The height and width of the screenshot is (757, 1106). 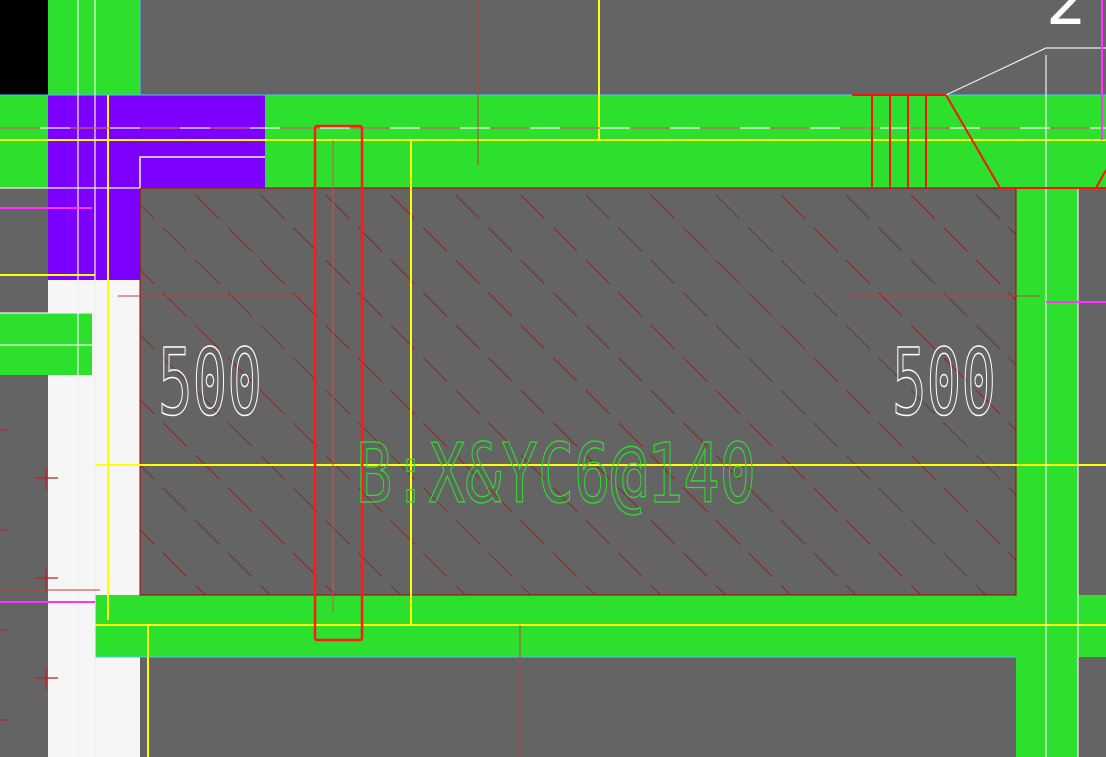 What do you see at coordinates (210, 382) in the screenshot?
I see `dimension-text-left: 500` at bounding box center [210, 382].